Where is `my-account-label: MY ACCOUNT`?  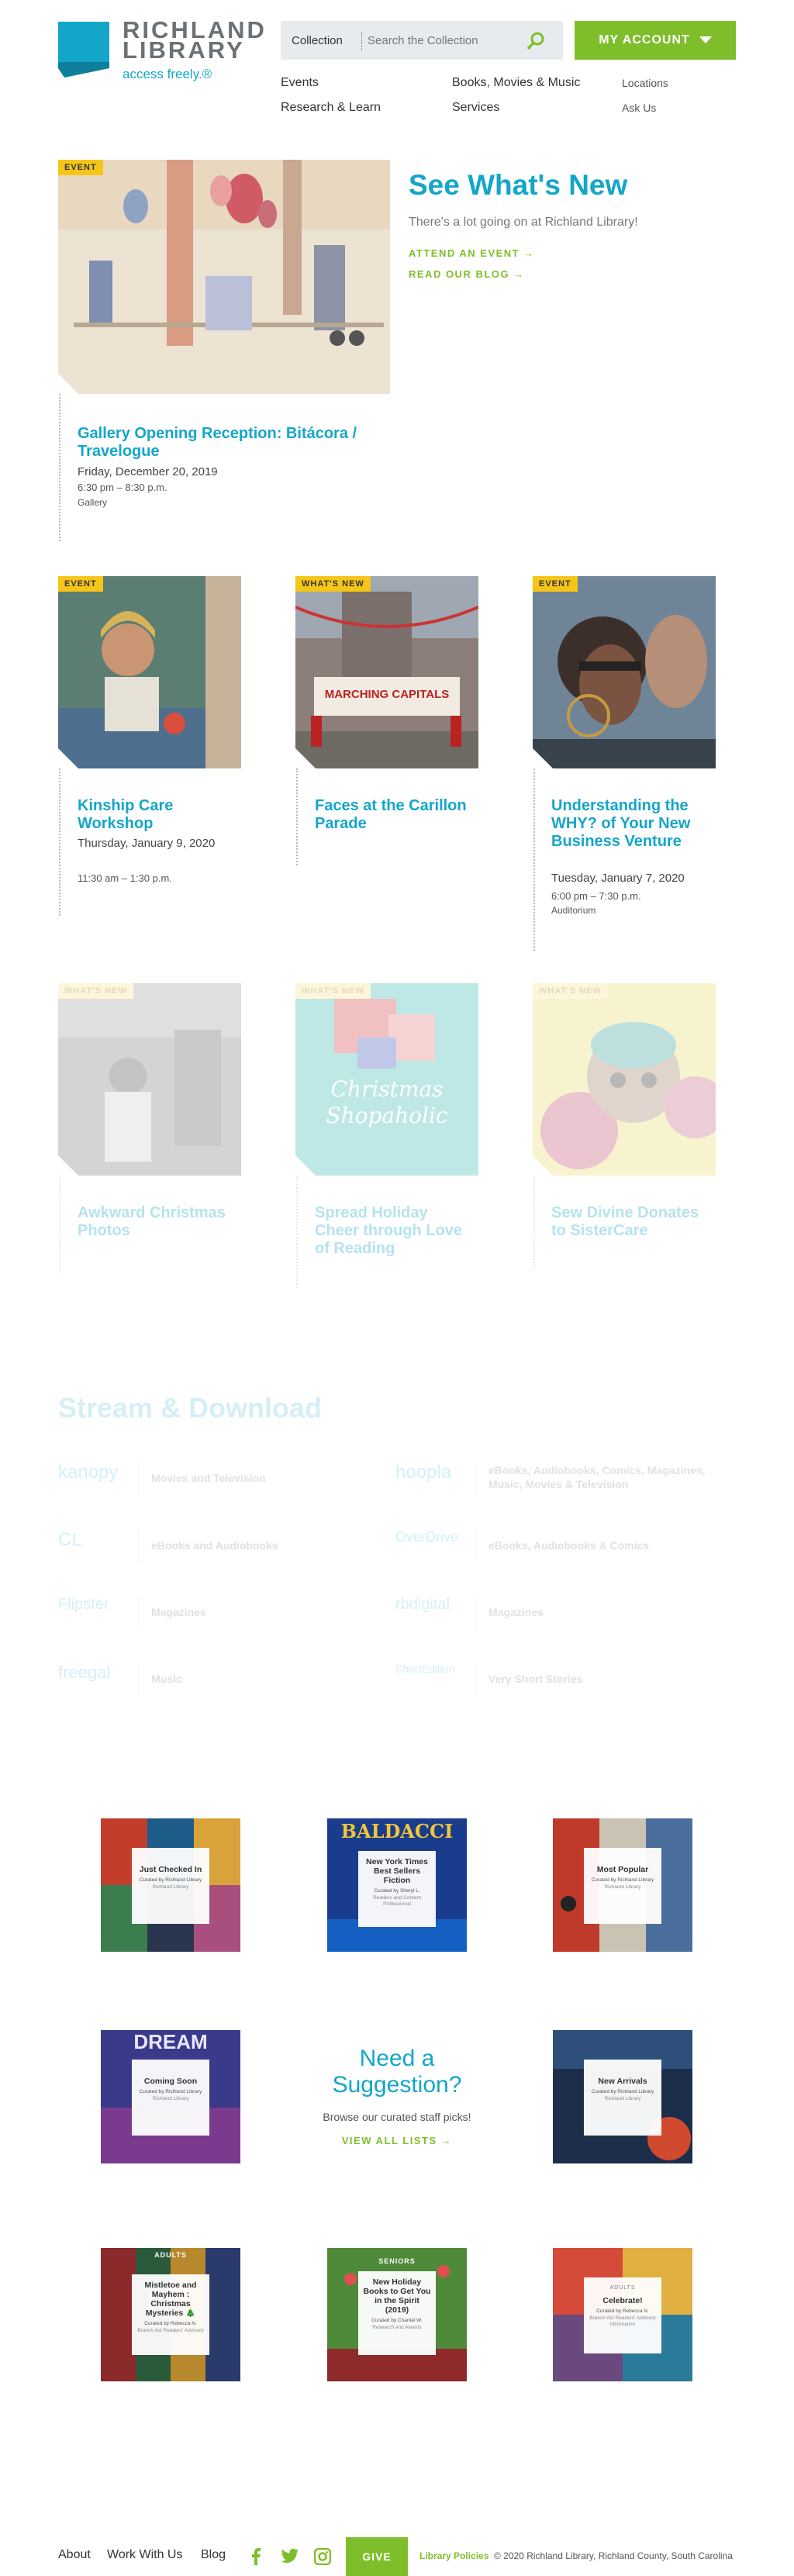
my-account-label: MY ACCOUNT is located at coordinates (644, 40).